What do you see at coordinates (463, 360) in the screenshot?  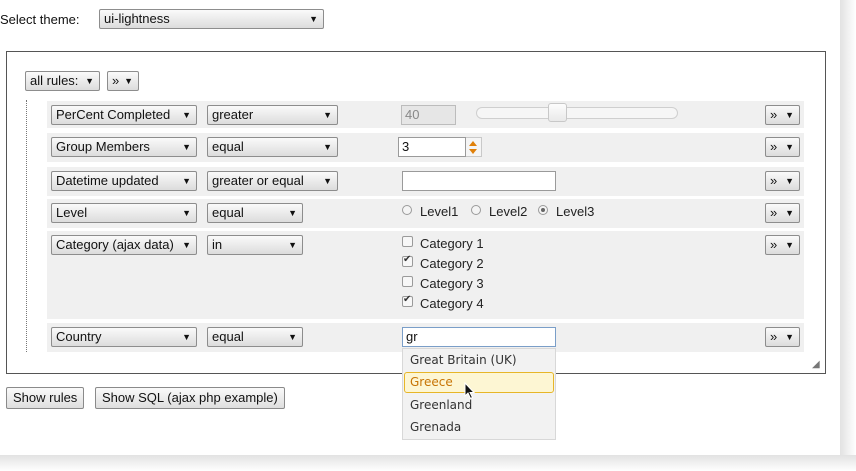 I see `autocomplete-item: Great Britain (UK)` at bounding box center [463, 360].